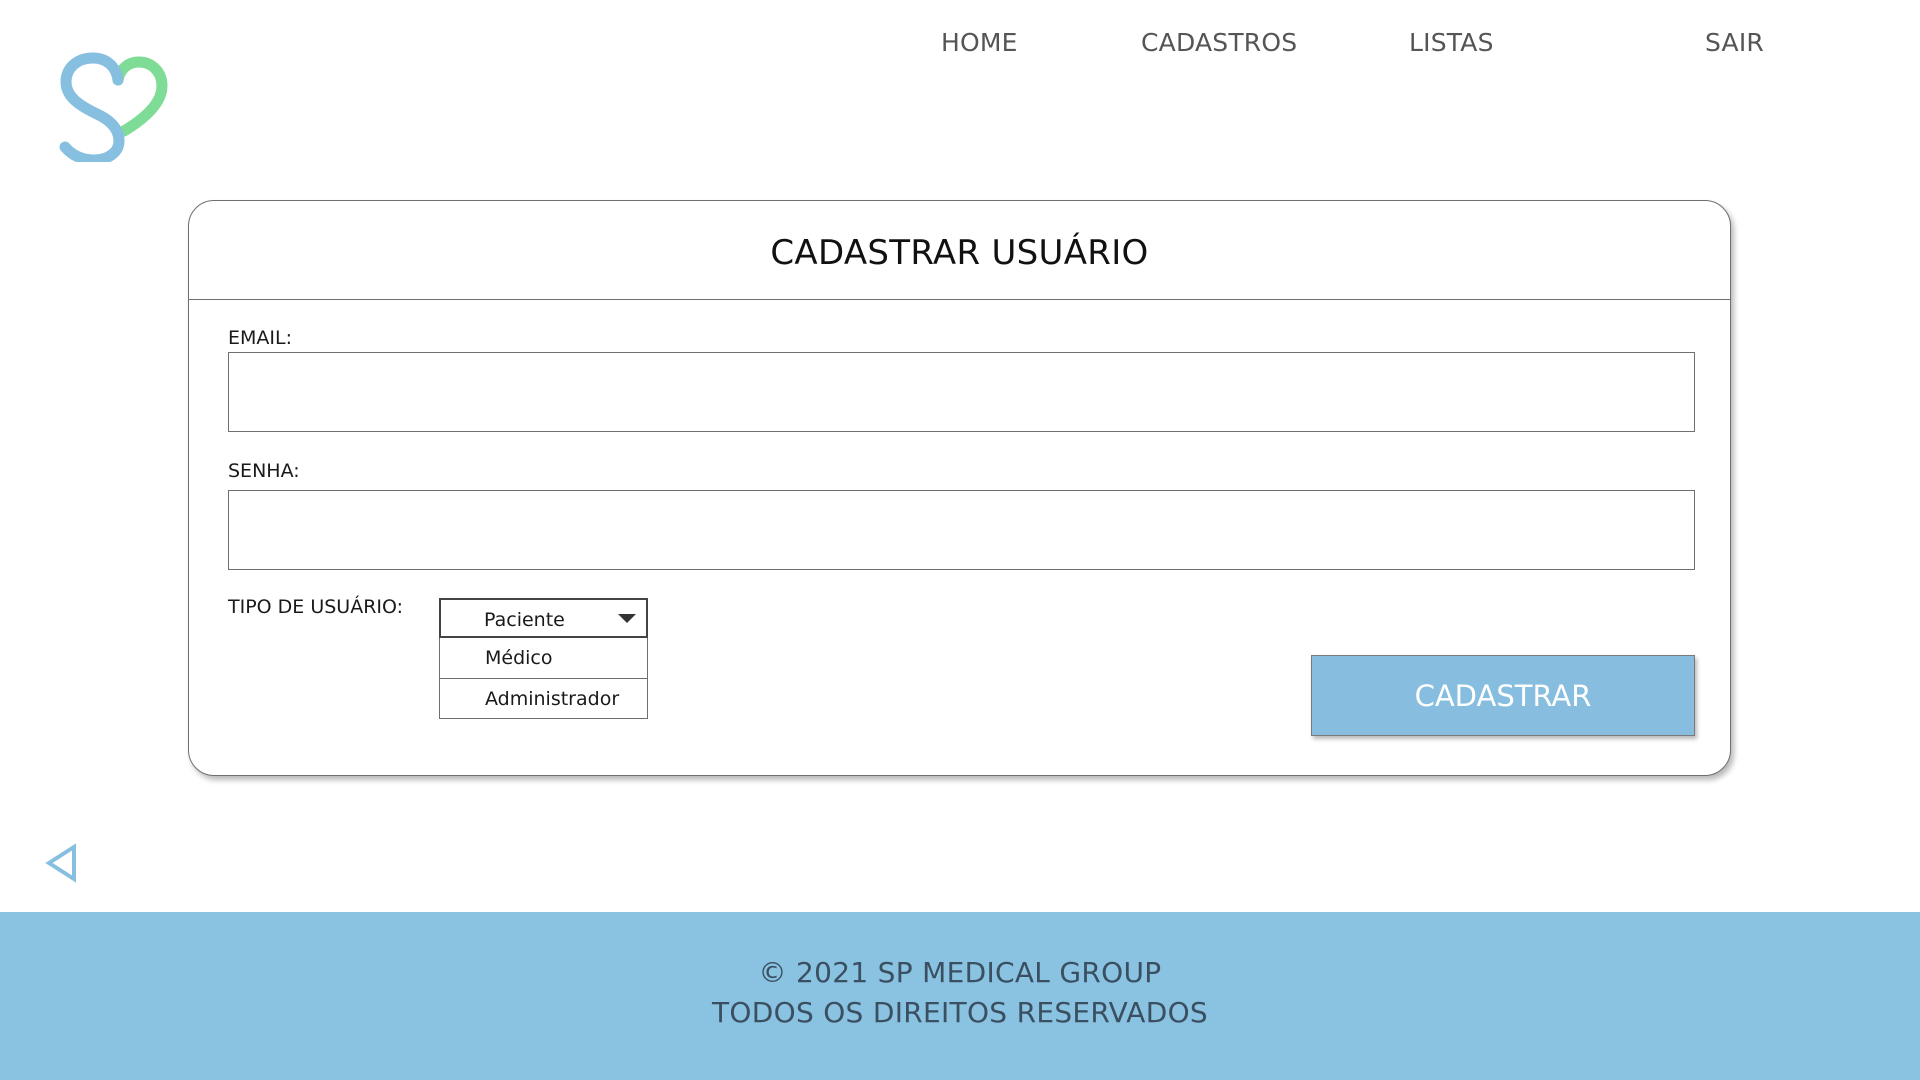 The image size is (1920, 1080). Describe the element at coordinates (1219, 42) in the screenshot. I see `nav-cadastros-link: CADASTROS` at that location.